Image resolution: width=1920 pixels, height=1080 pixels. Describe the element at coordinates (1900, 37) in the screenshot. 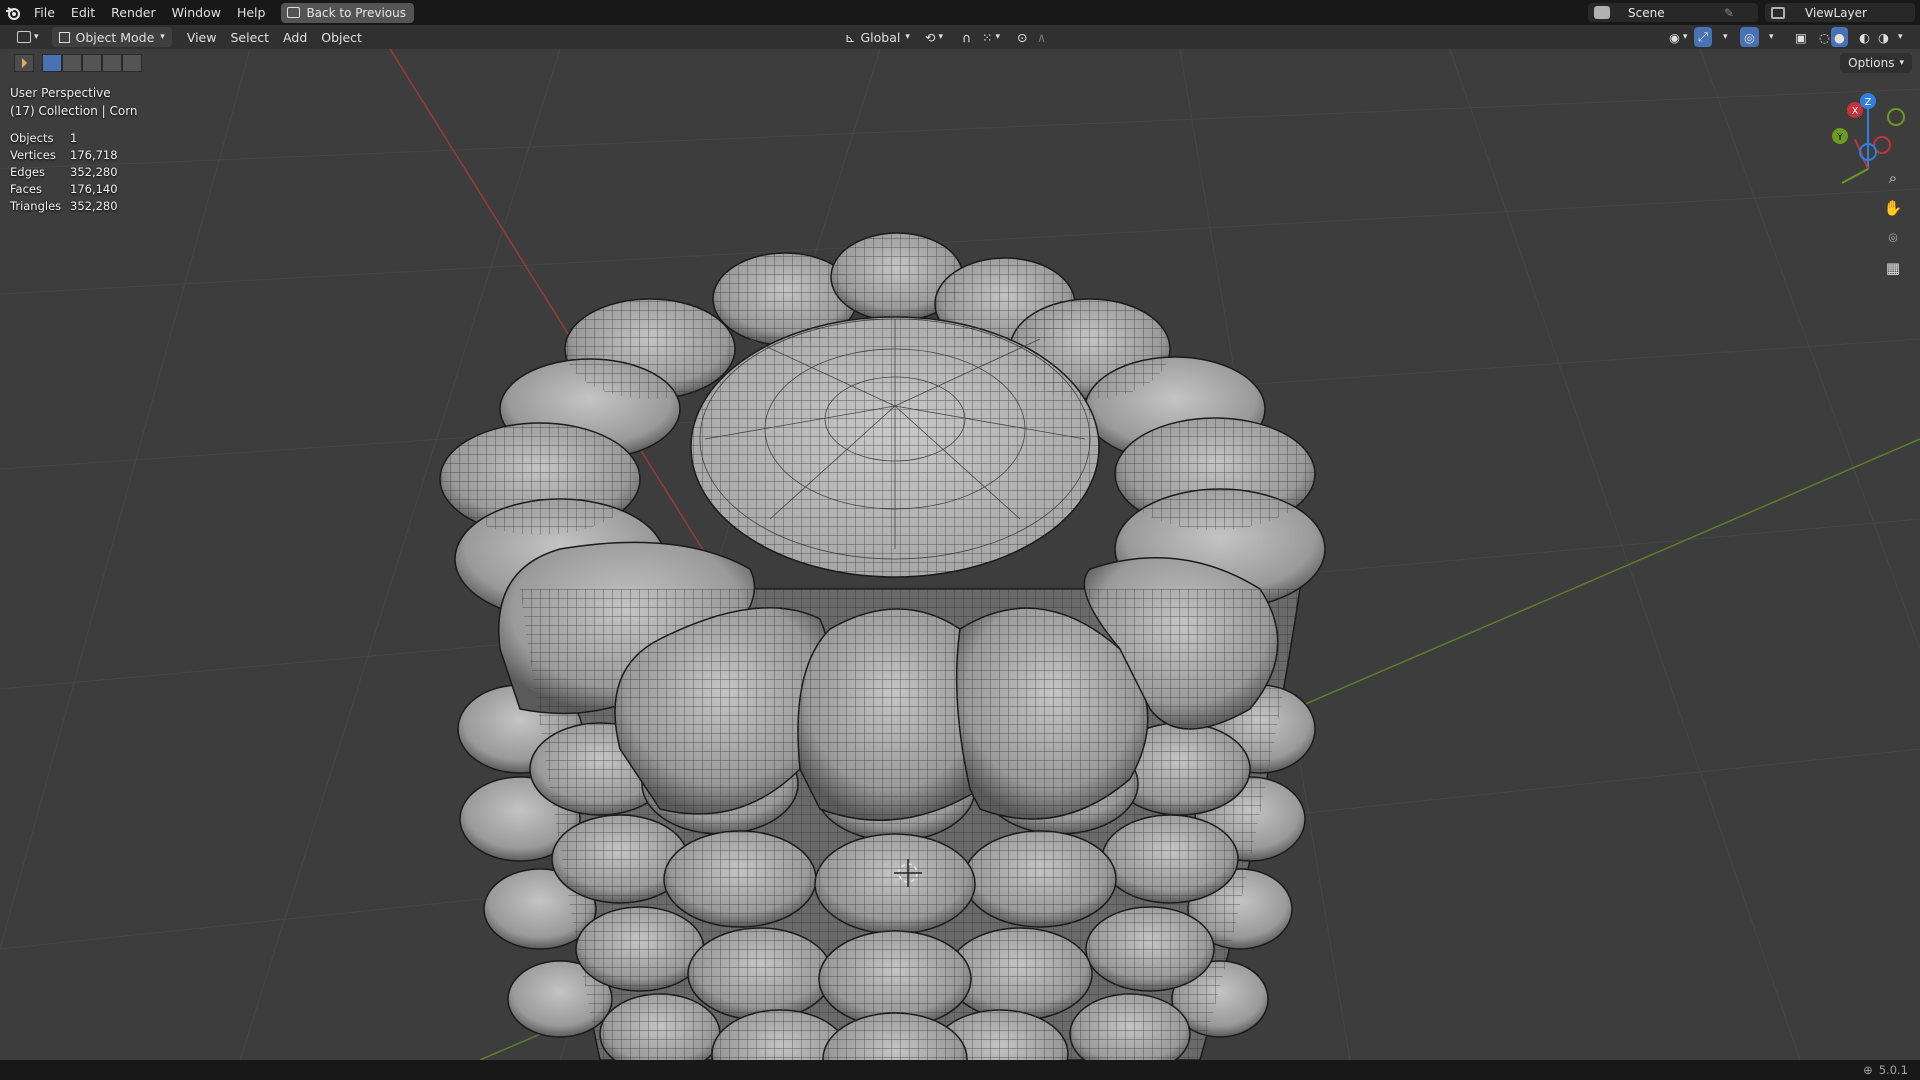

I see `shading-dropdown: ▾` at that location.